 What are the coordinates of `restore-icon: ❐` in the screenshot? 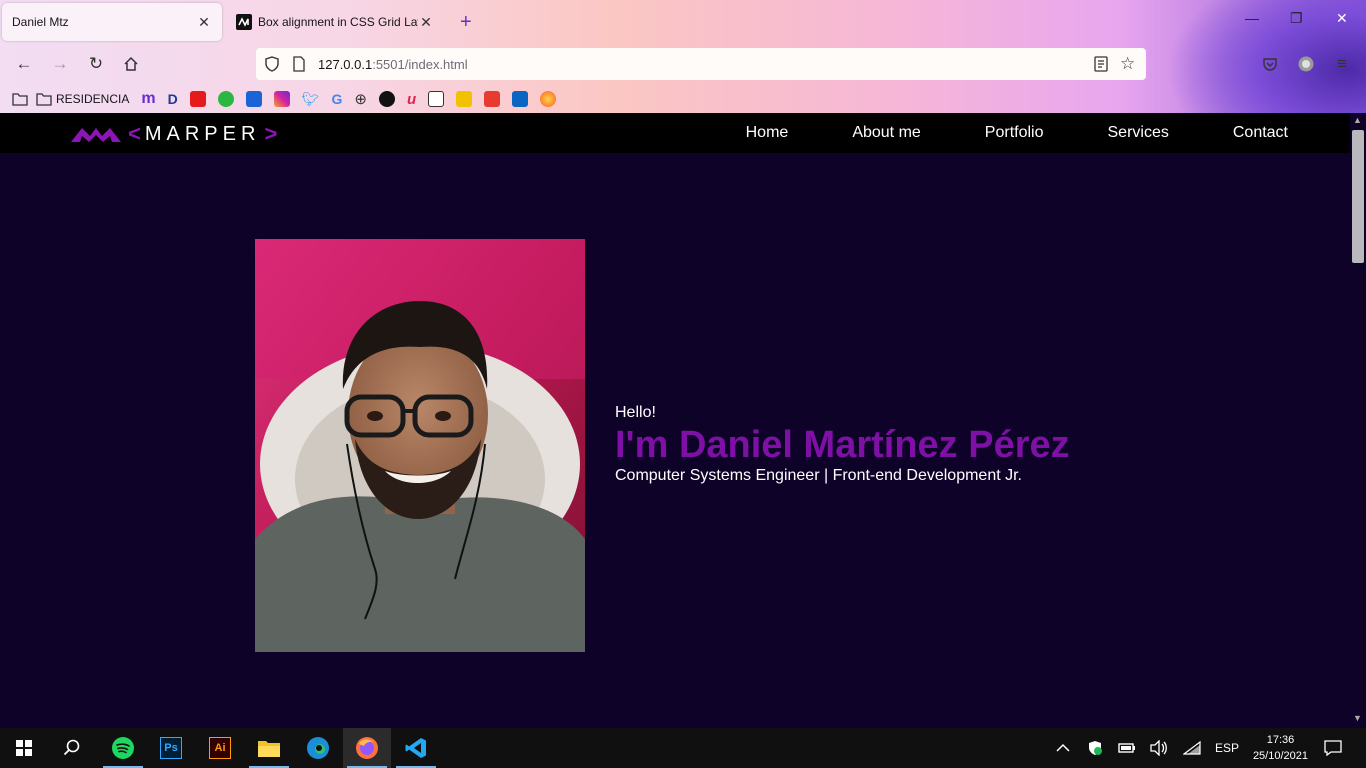 It's located at (1296, 18).